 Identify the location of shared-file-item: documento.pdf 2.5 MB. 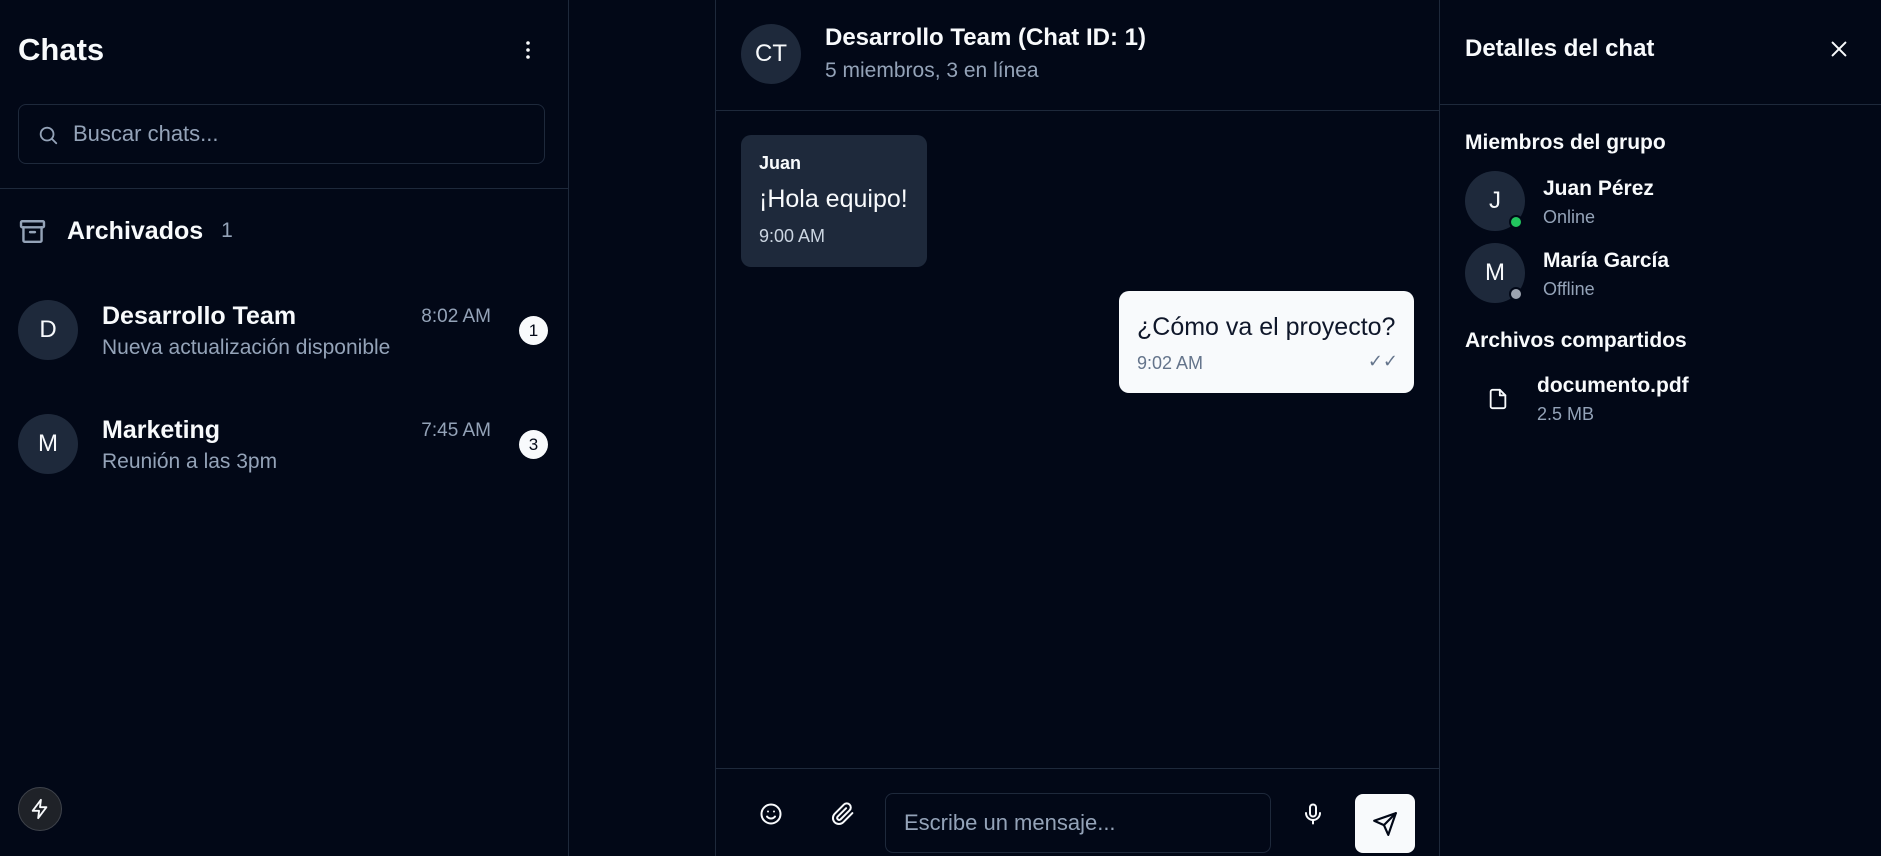
(1665, 400).